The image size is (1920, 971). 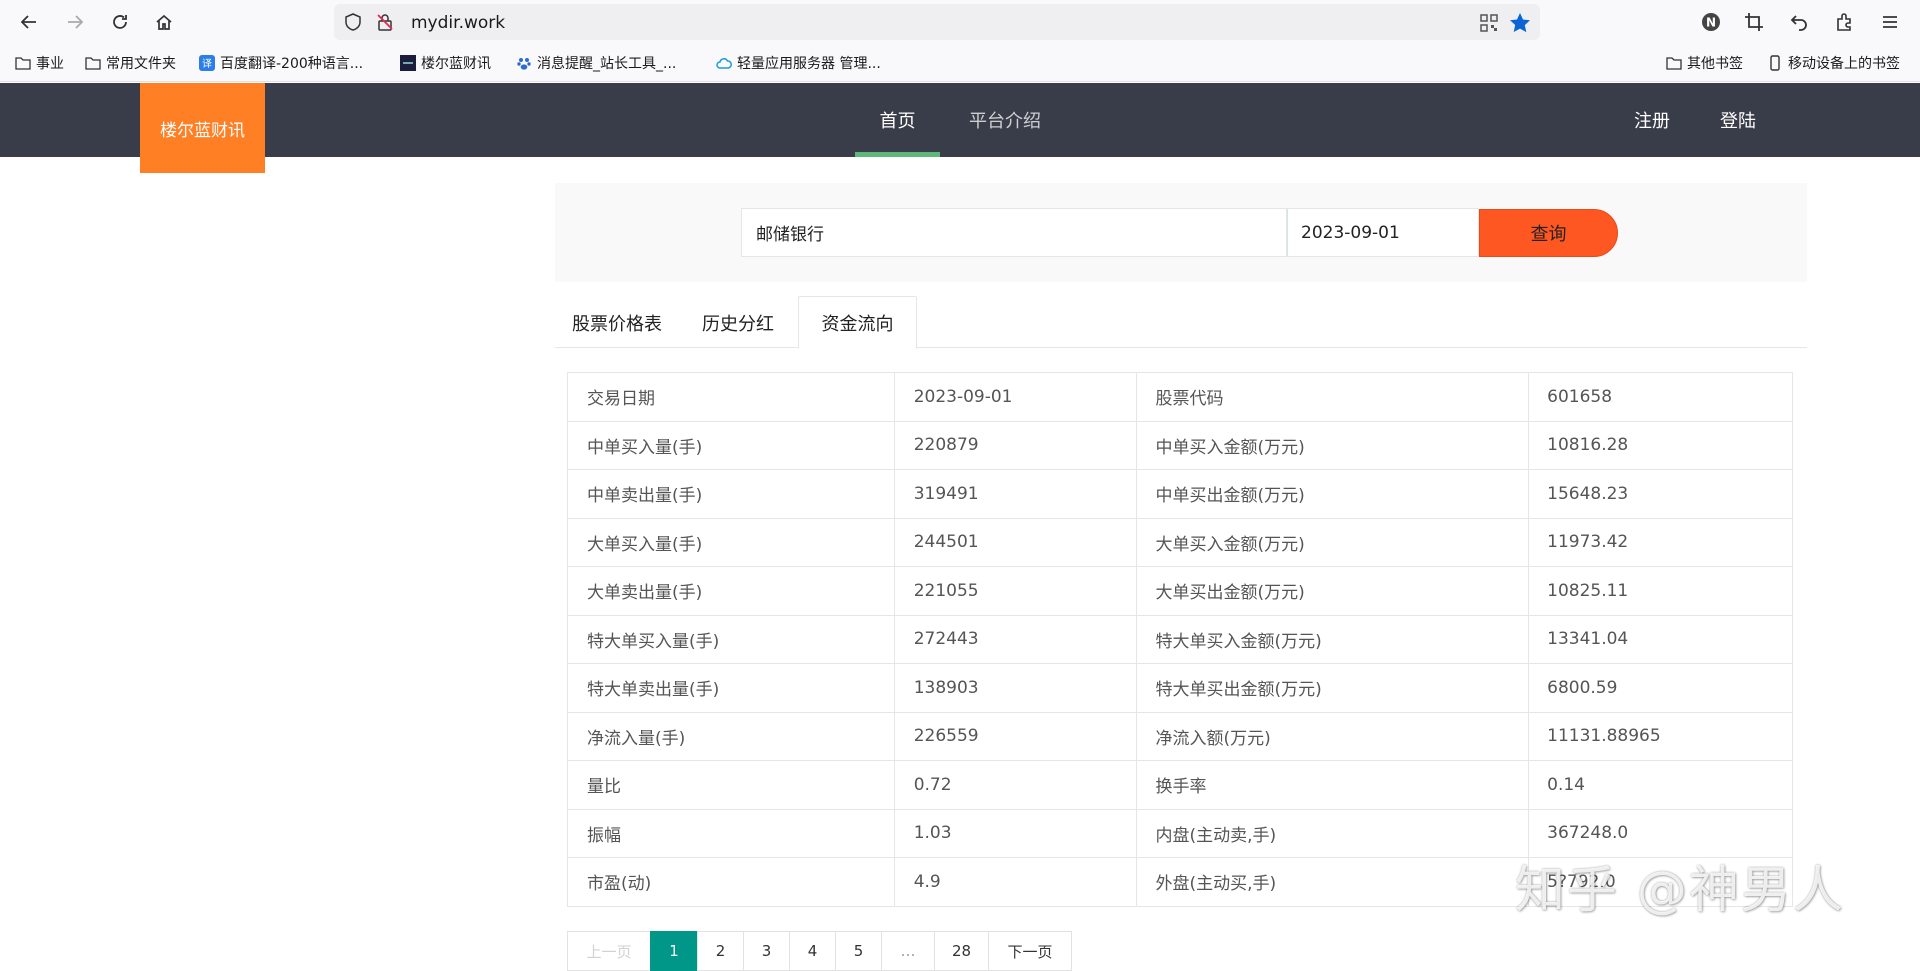 I want to click on tab-dividend-history: 历史分红, so click(x=738, y=322).